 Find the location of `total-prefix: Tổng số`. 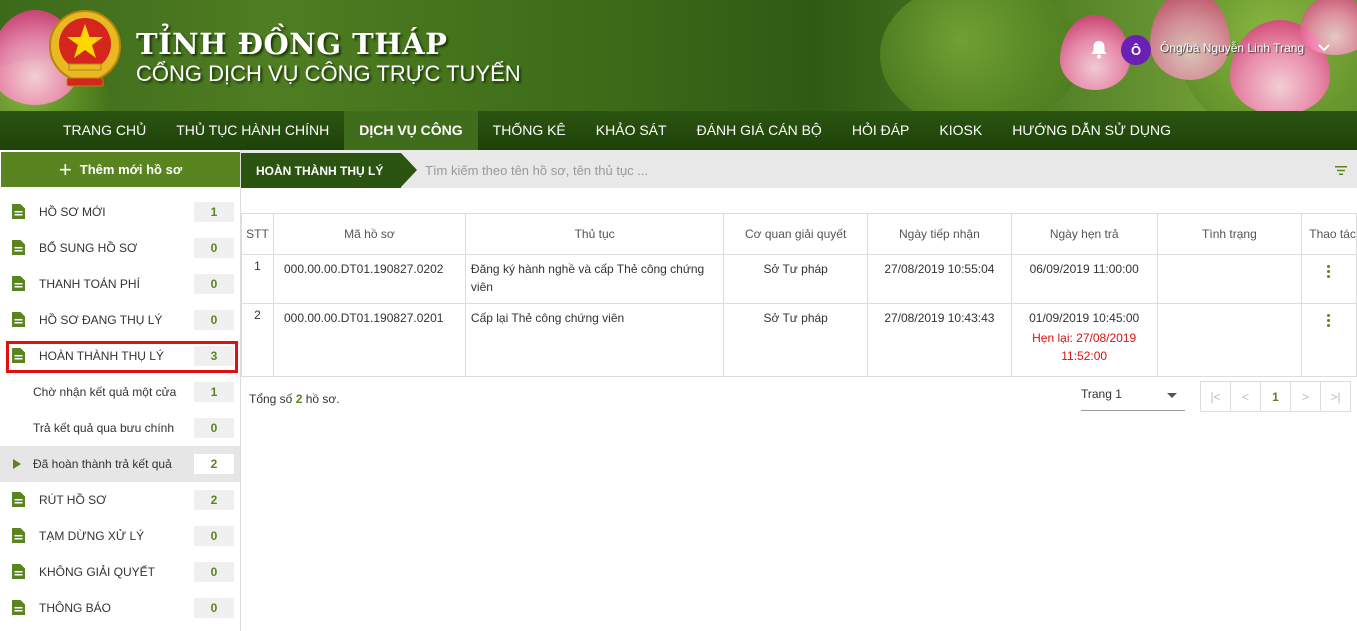

total-prefix: Tổng số is located at coordinates (271, 399).